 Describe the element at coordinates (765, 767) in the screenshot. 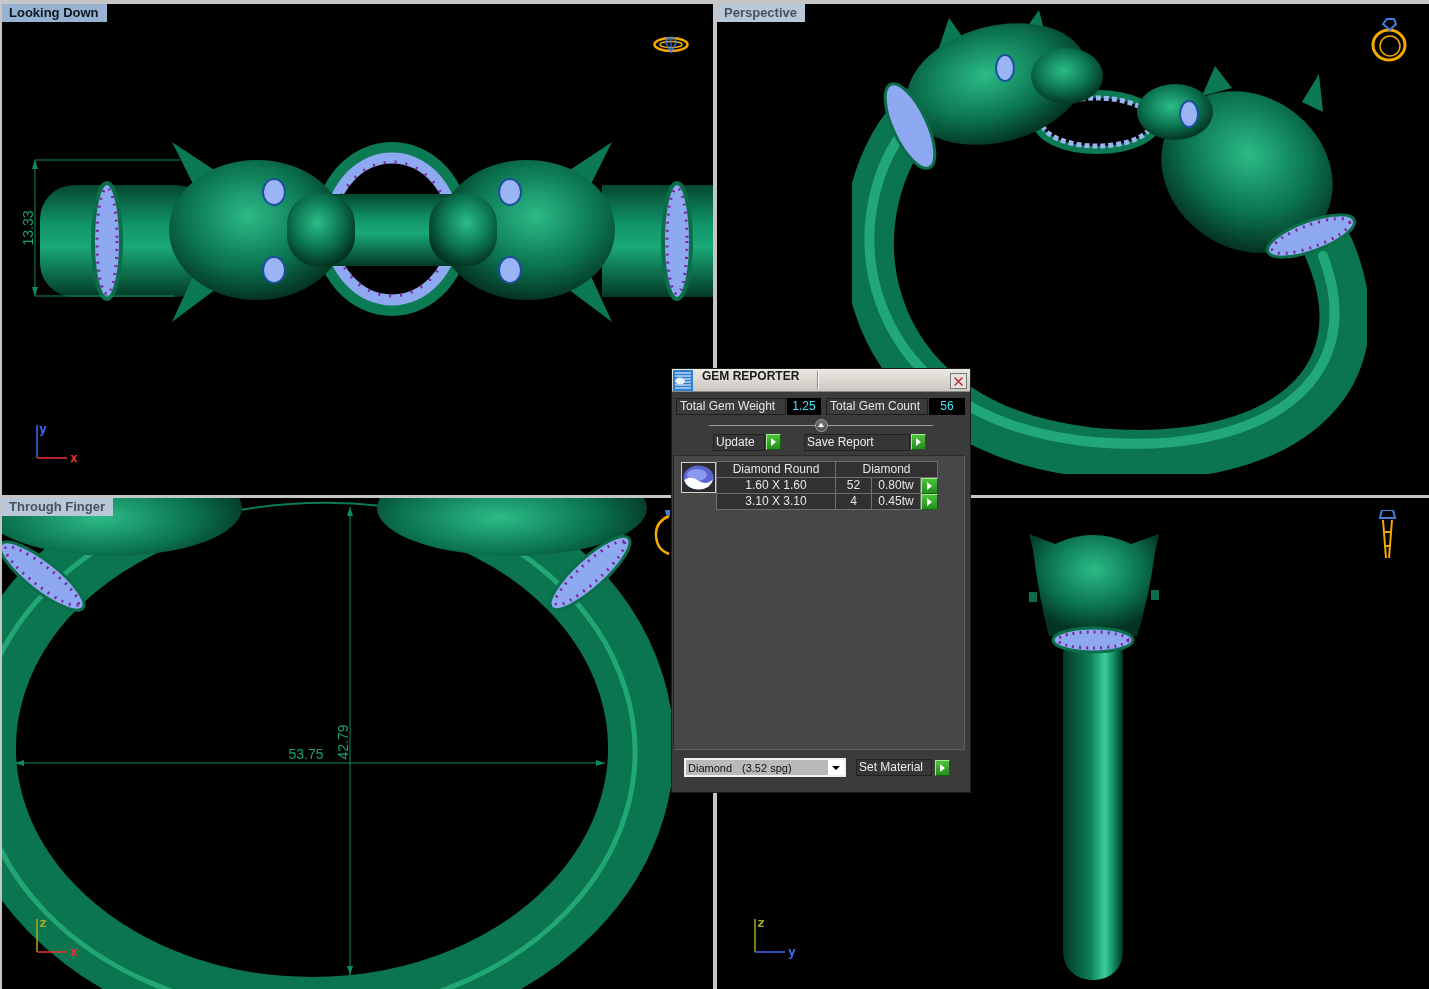

I see `material-dropdown: Diamond (3.52 spg)` at that location.